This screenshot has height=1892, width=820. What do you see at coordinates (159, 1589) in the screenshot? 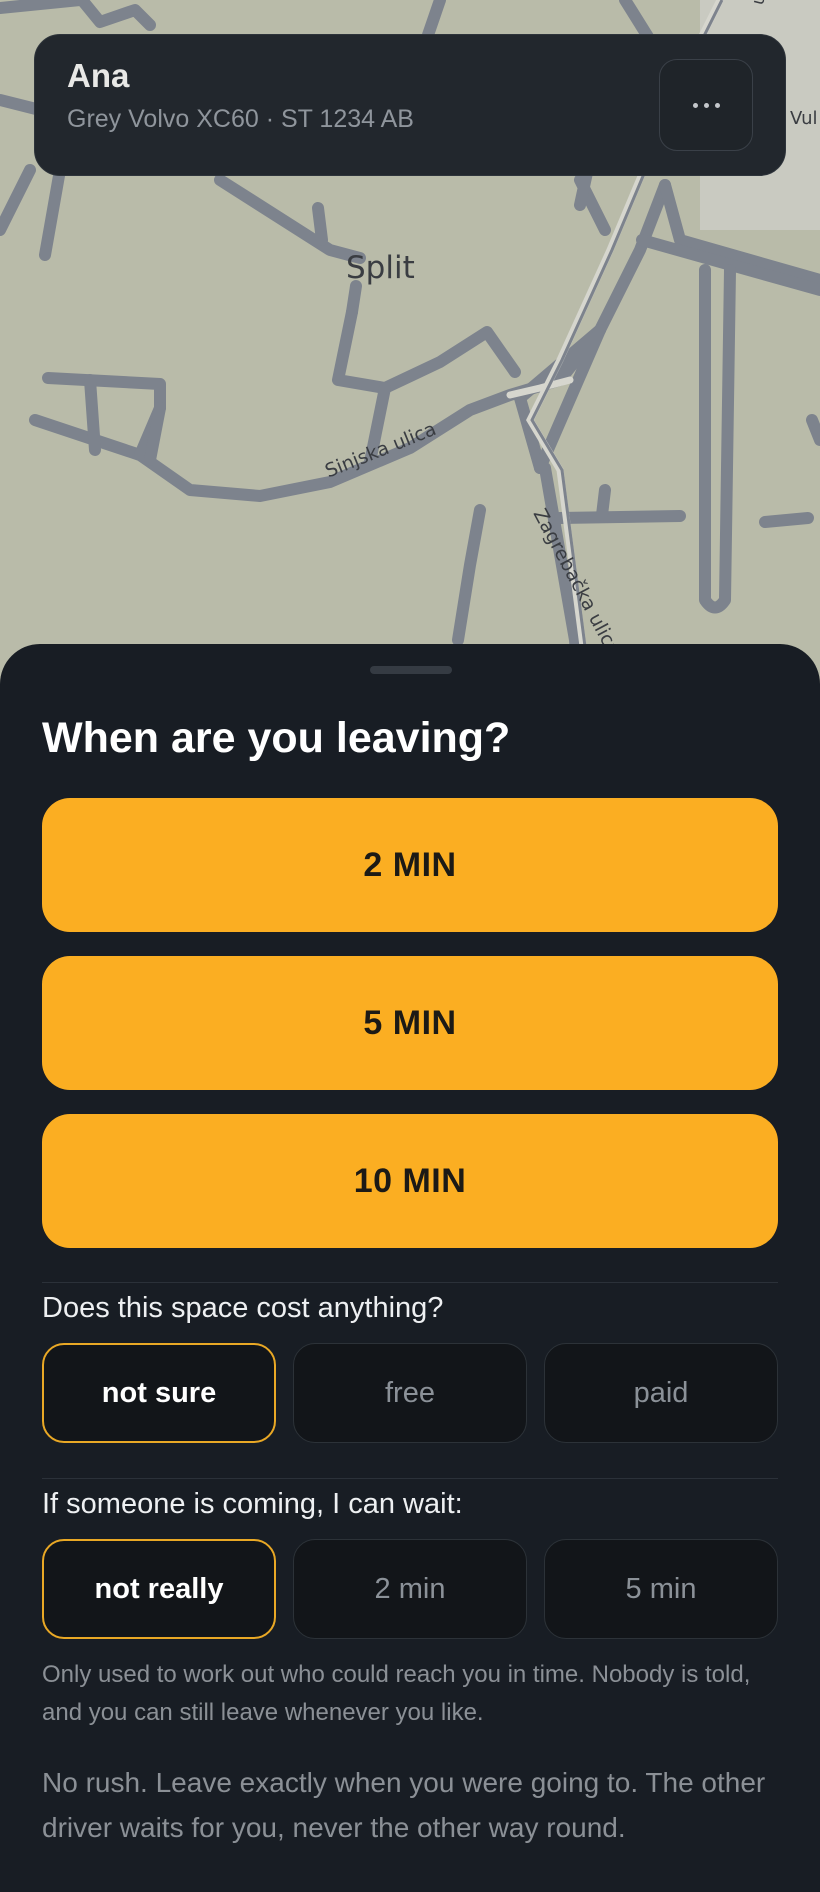
I see `wait-option-not-really: not really` at bounding box center [159, 1589].